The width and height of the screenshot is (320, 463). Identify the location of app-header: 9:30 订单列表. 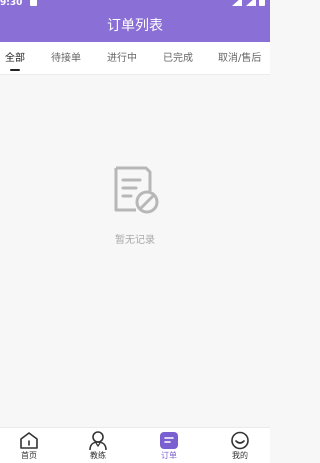
(135, 21).